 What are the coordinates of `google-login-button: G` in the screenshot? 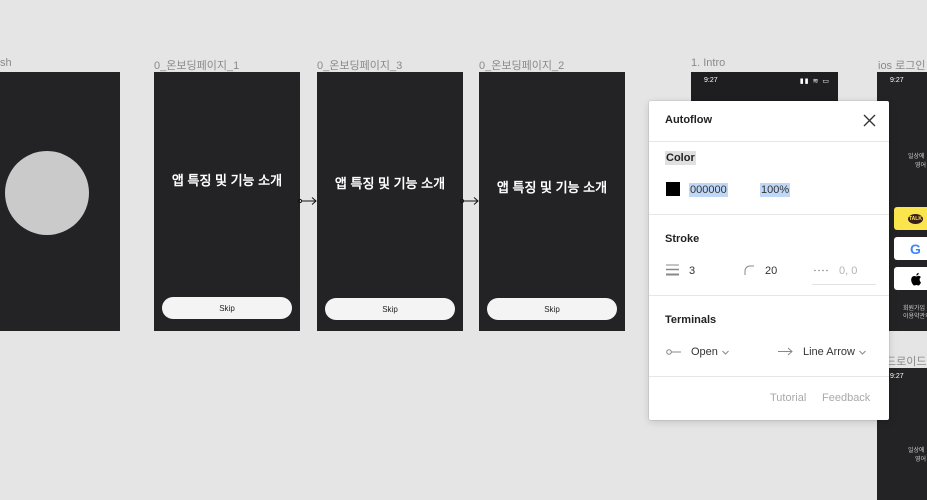 It's located at (910, 248).